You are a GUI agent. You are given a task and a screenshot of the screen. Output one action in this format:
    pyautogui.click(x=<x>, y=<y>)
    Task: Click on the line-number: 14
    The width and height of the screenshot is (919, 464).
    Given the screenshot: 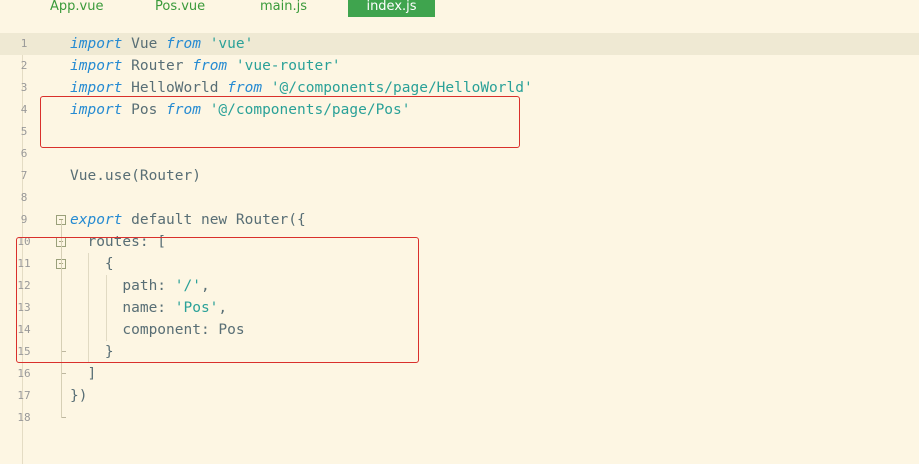 What is the action you would take?
    pyautogui.click(x=24, y=329)
    